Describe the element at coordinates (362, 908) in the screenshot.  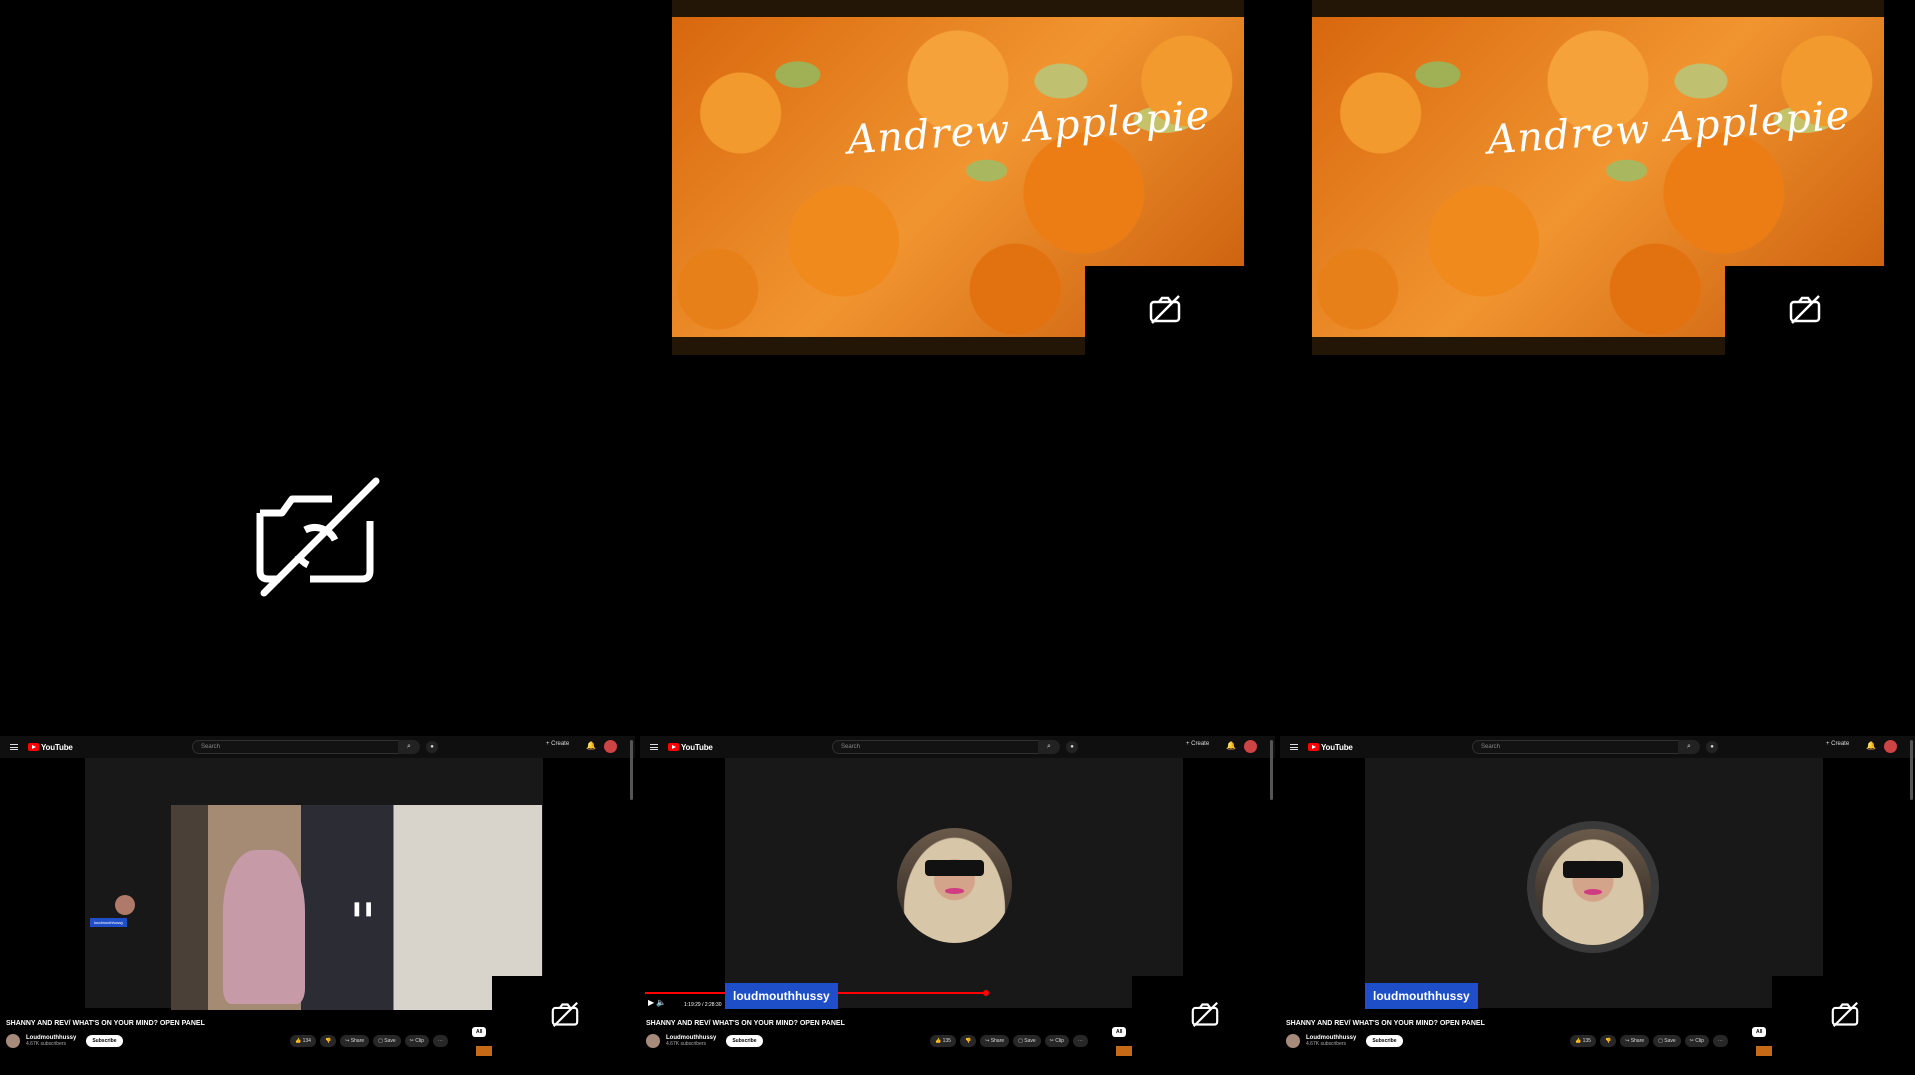
I see `pause-icon: ❚❚` at that location.